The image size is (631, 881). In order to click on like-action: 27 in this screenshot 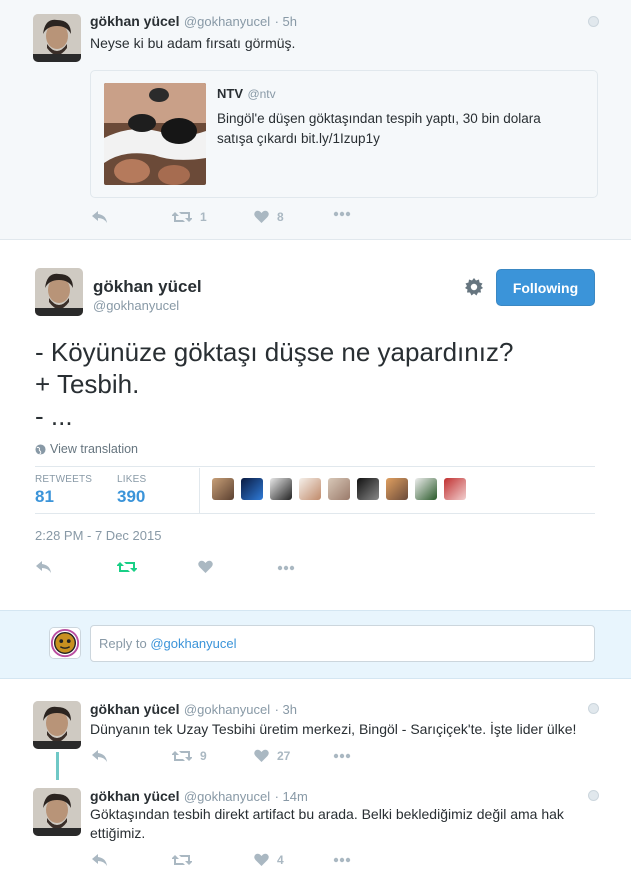, I will do `click(272, 756)`.